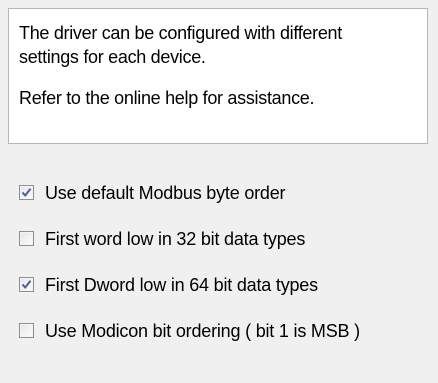  I want to click on checkbox-first-dword-low-64bit, so click(26, 284).